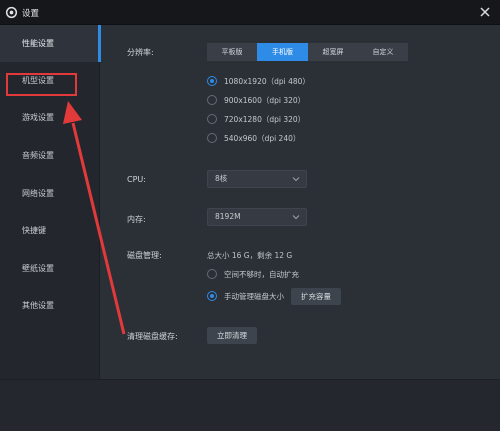 The width and height of the screenshot is (500, 431). What do you see at coordinates (41, 84) in the screenshot?
I see `annotation-highlight-box` at bounding box center [41, 84].